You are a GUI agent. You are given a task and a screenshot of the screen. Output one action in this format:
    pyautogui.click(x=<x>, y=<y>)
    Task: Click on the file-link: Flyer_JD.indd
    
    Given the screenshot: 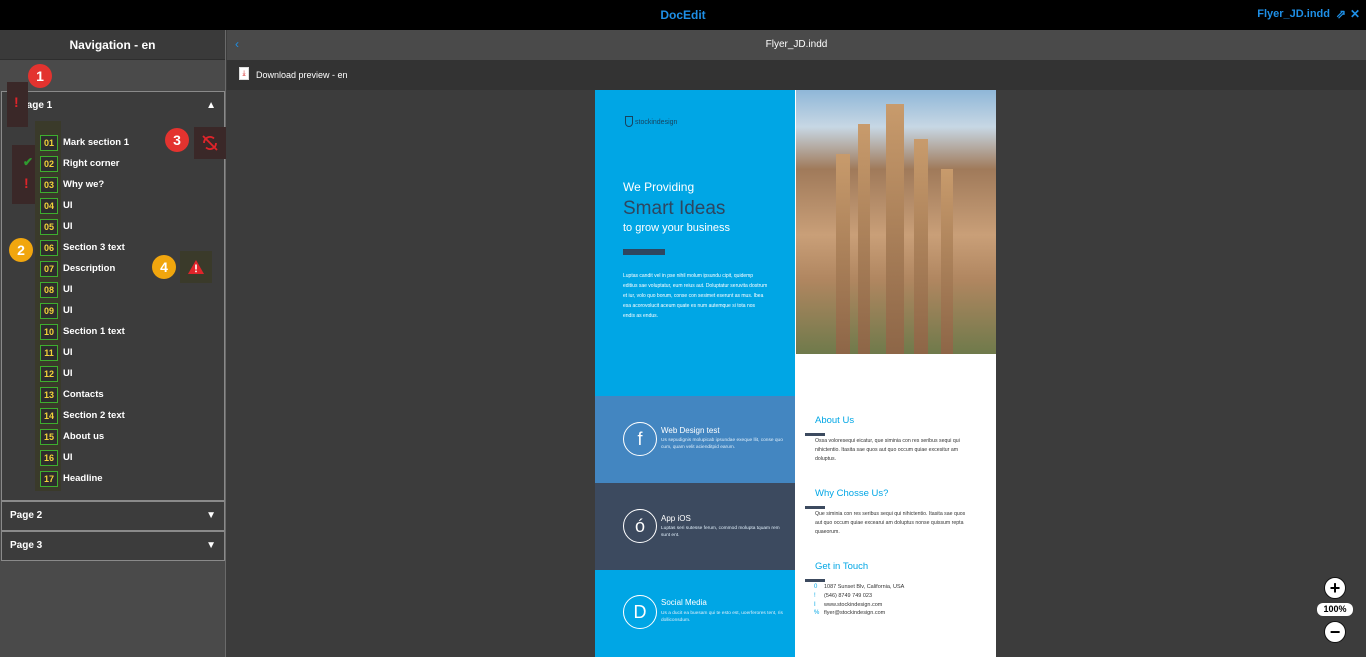 What is the action you would take?
    pyautogui.click(x=1293, y=14)
    